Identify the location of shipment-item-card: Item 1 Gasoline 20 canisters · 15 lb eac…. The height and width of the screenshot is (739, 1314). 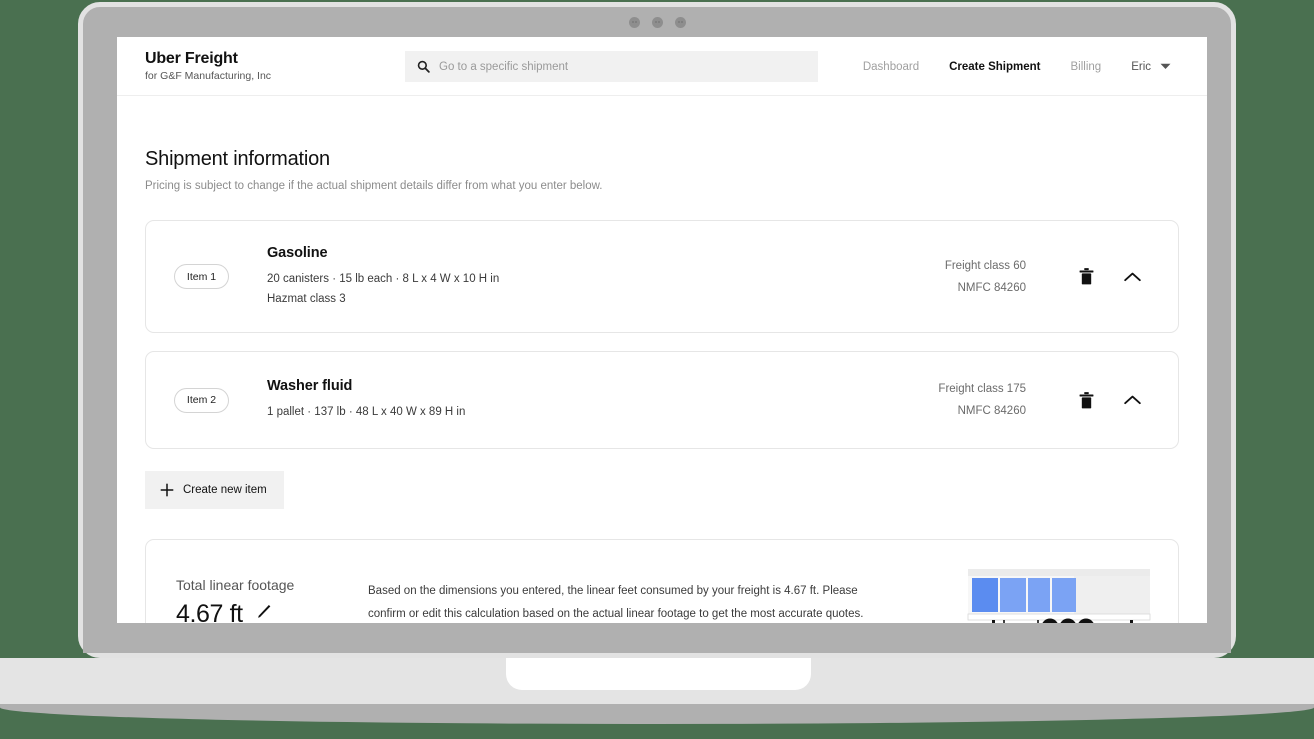
(662, 276).